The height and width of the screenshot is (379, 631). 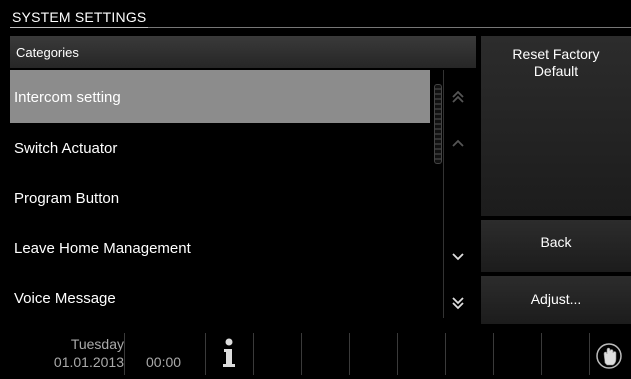 What do you see at coordinates (220, 96) in the screenshot?
I see `list-item-intercom-setting: Intercom setting` at bounding box center [220, 96].